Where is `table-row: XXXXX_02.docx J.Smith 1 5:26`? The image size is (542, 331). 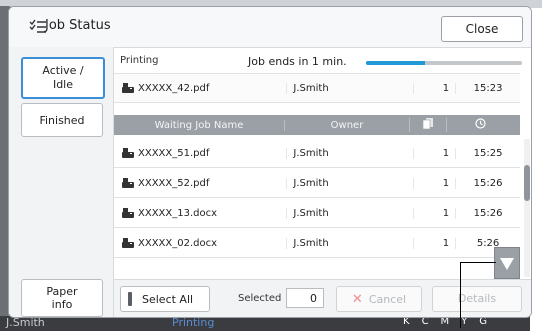
table-row: XXXXX_02.docx J.Smith 1 5:26 is located at coordinates (317, 243).